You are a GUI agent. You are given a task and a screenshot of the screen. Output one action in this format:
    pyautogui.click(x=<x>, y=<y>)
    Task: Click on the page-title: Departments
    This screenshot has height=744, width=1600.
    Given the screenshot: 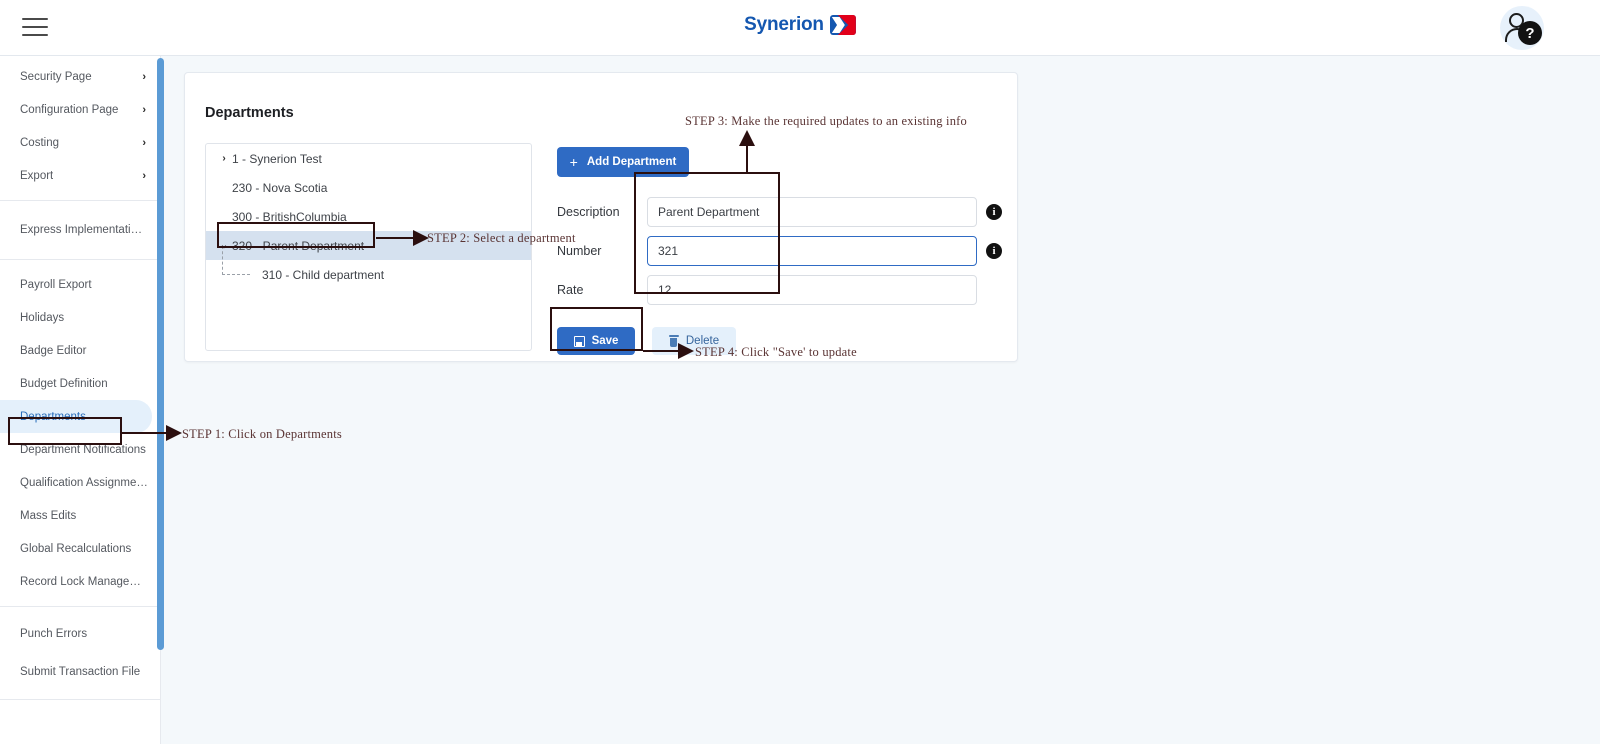 What is the action you would take?
    pyautogui.click(x=249, y=113)
    